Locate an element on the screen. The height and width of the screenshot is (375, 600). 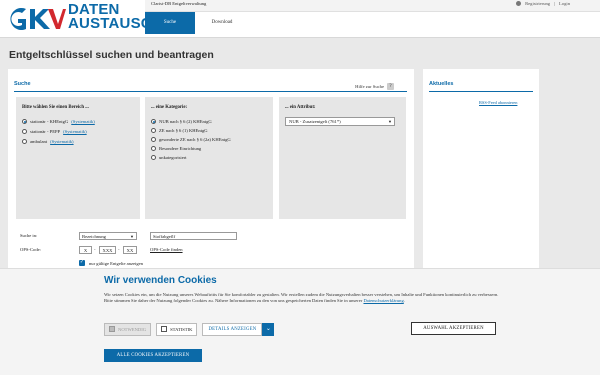
privacy-link: Datenschutzerklärung is located at coordinates (383, 300).